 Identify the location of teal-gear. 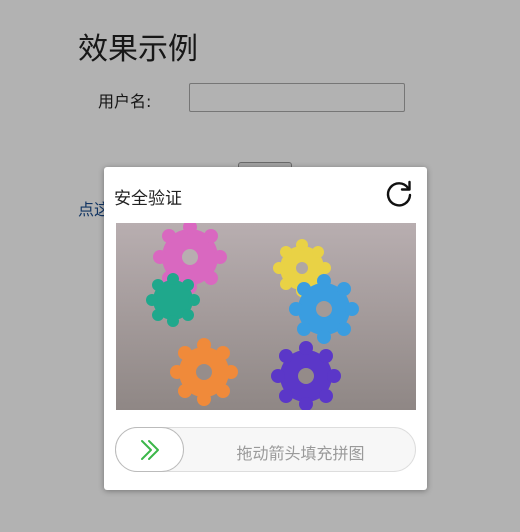
(173, 300).